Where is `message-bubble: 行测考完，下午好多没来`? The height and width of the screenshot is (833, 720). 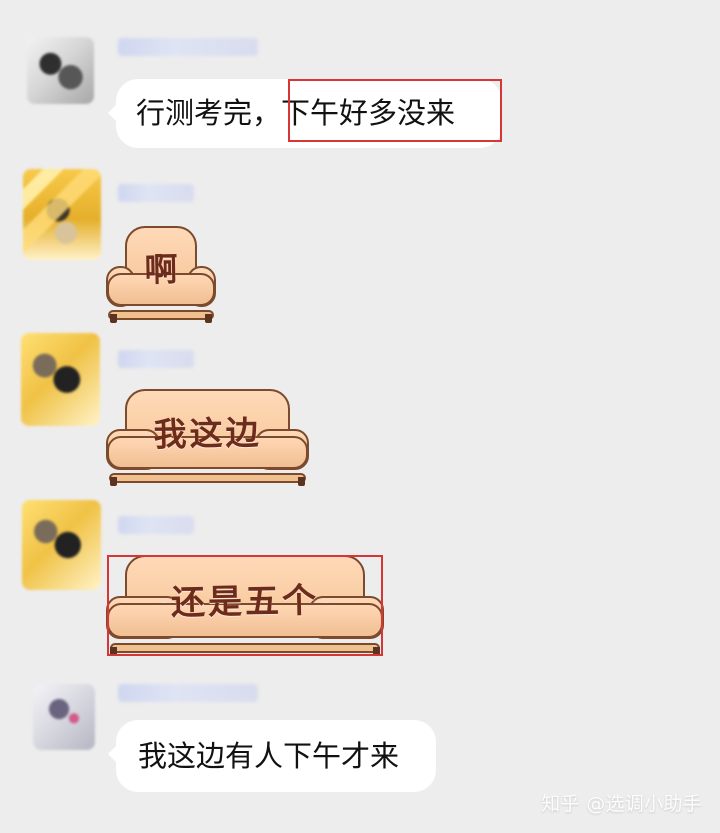 message-bubble: 行测考完，下午好多没来 is located at coordinates (305, 113).